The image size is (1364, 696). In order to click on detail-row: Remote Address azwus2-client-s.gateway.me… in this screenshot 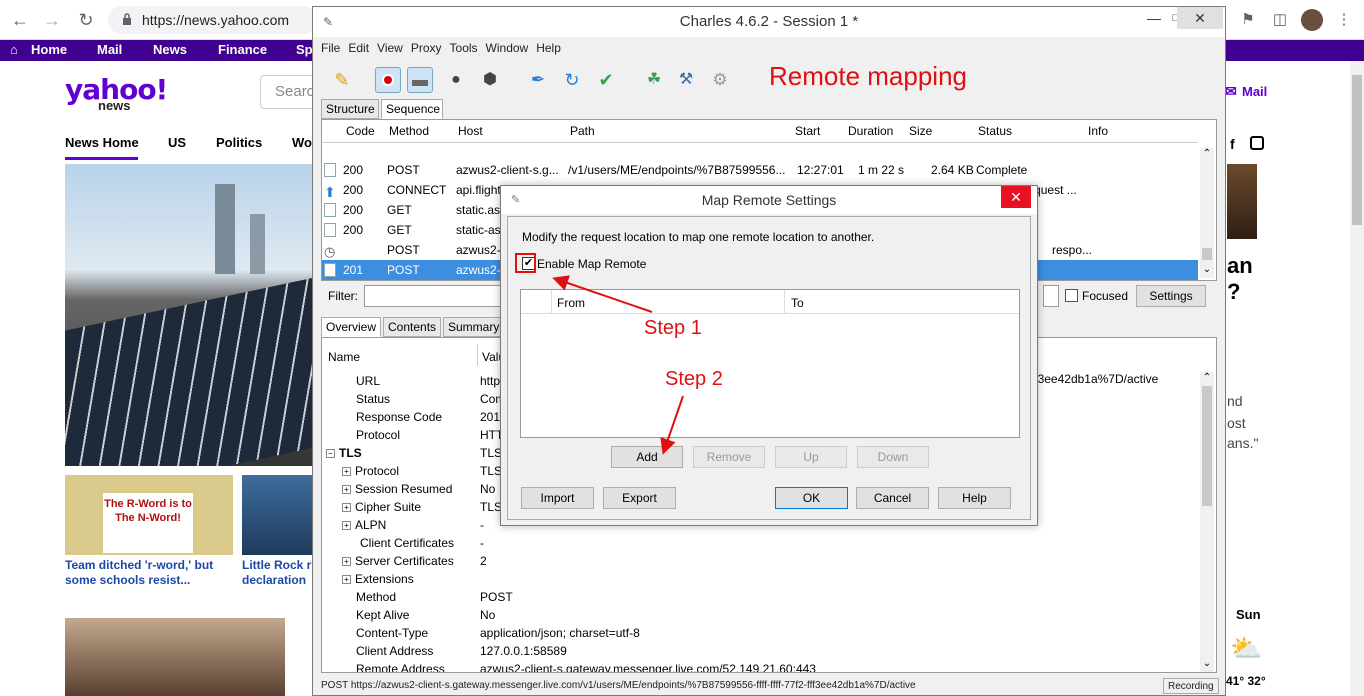, I will do `click(762, 666)`.